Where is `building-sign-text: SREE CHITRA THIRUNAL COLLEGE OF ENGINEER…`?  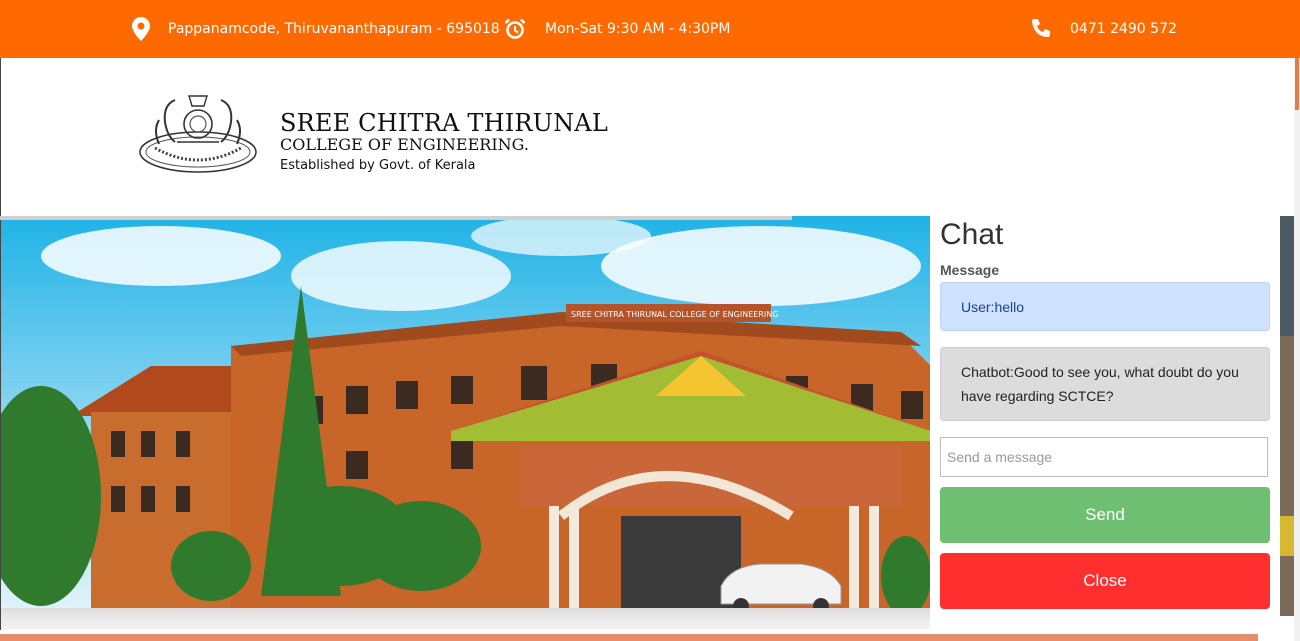 building-sign-text: SREE CHITRA THIRUNAL COLLEGE OF ENGINEER… is located at coordinates (674, 314).